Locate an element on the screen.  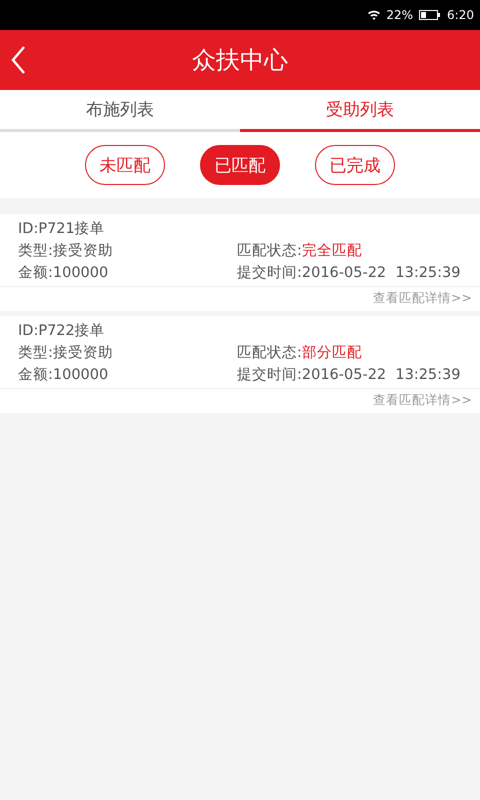
filter-button: 已匹配 is located at coordinates (240, 165).